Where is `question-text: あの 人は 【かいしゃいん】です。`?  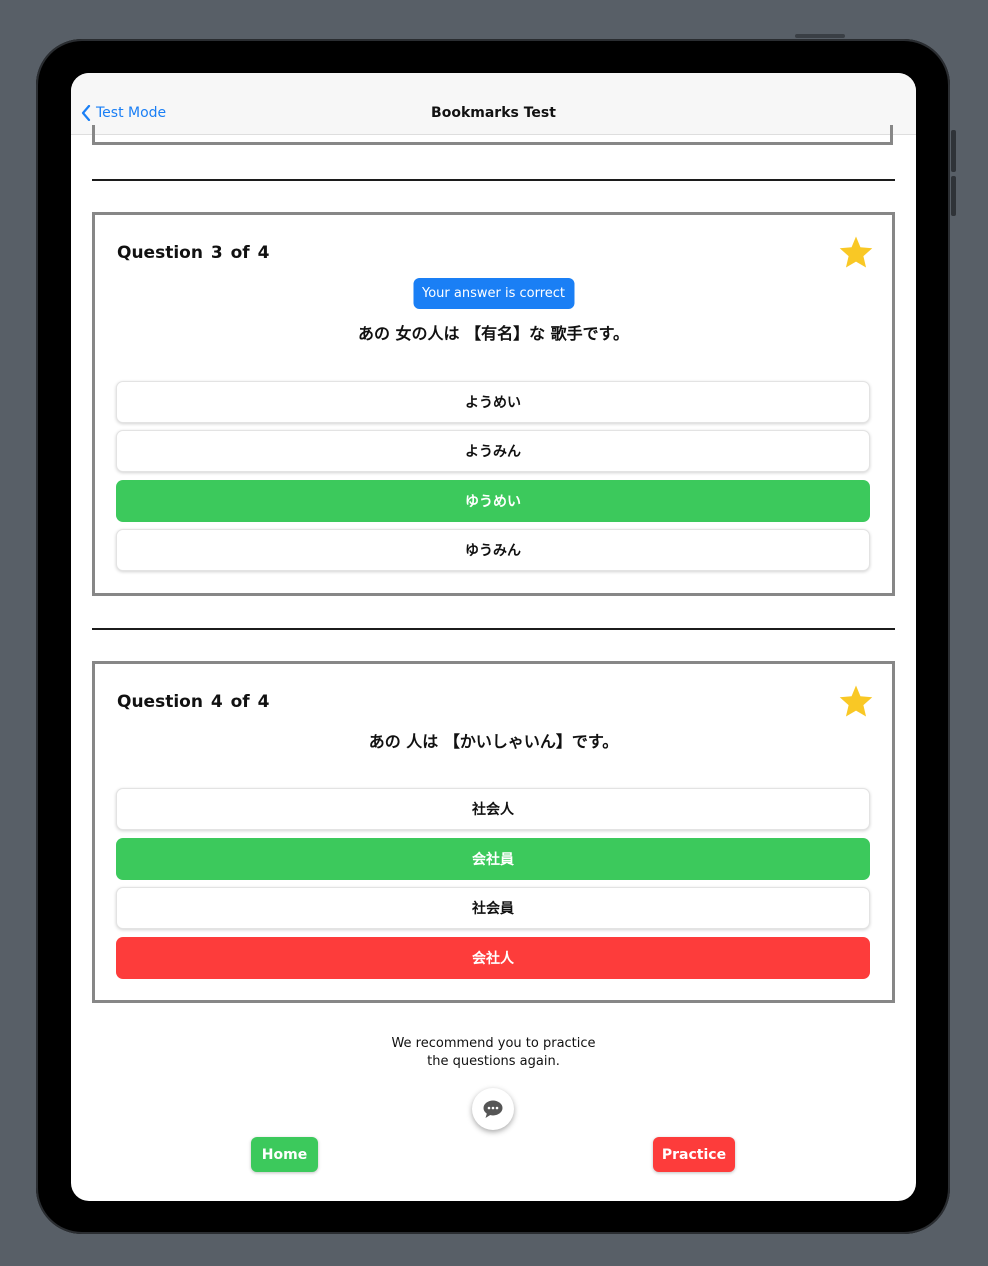
question-text: あの 人は 【かいしゃいん】です。 is located at coordinates (493, 741).